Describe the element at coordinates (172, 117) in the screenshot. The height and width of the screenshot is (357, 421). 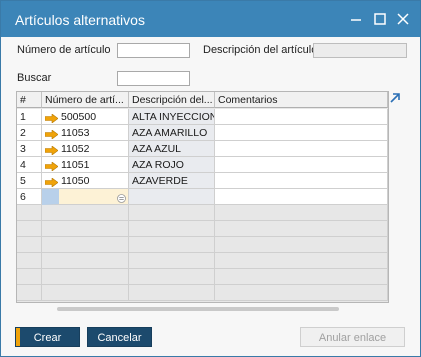
I see `description-cell: ALTA INYECCION` at that location.